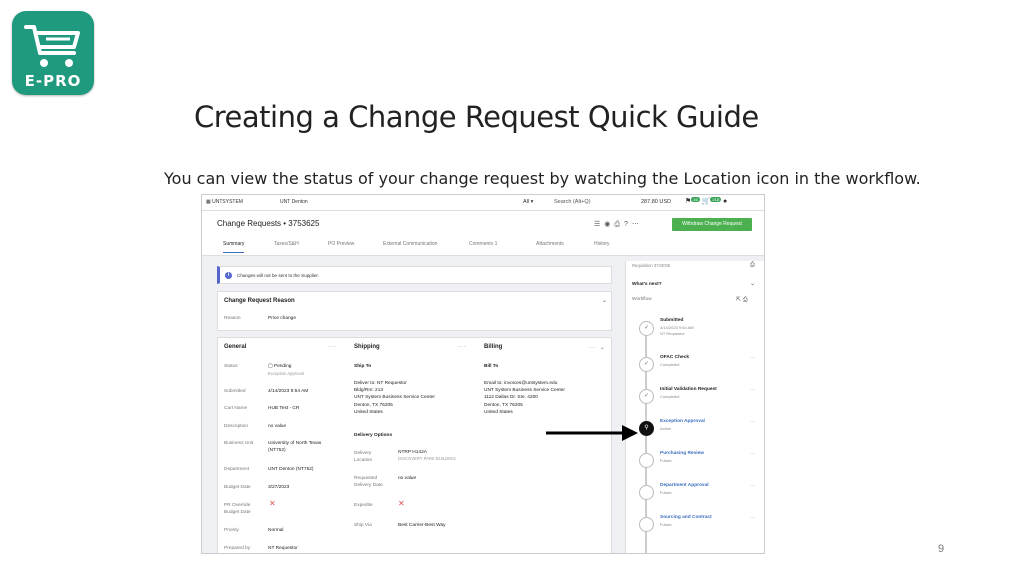  I want to click on general-more-icon: ···, so click(332, 347).